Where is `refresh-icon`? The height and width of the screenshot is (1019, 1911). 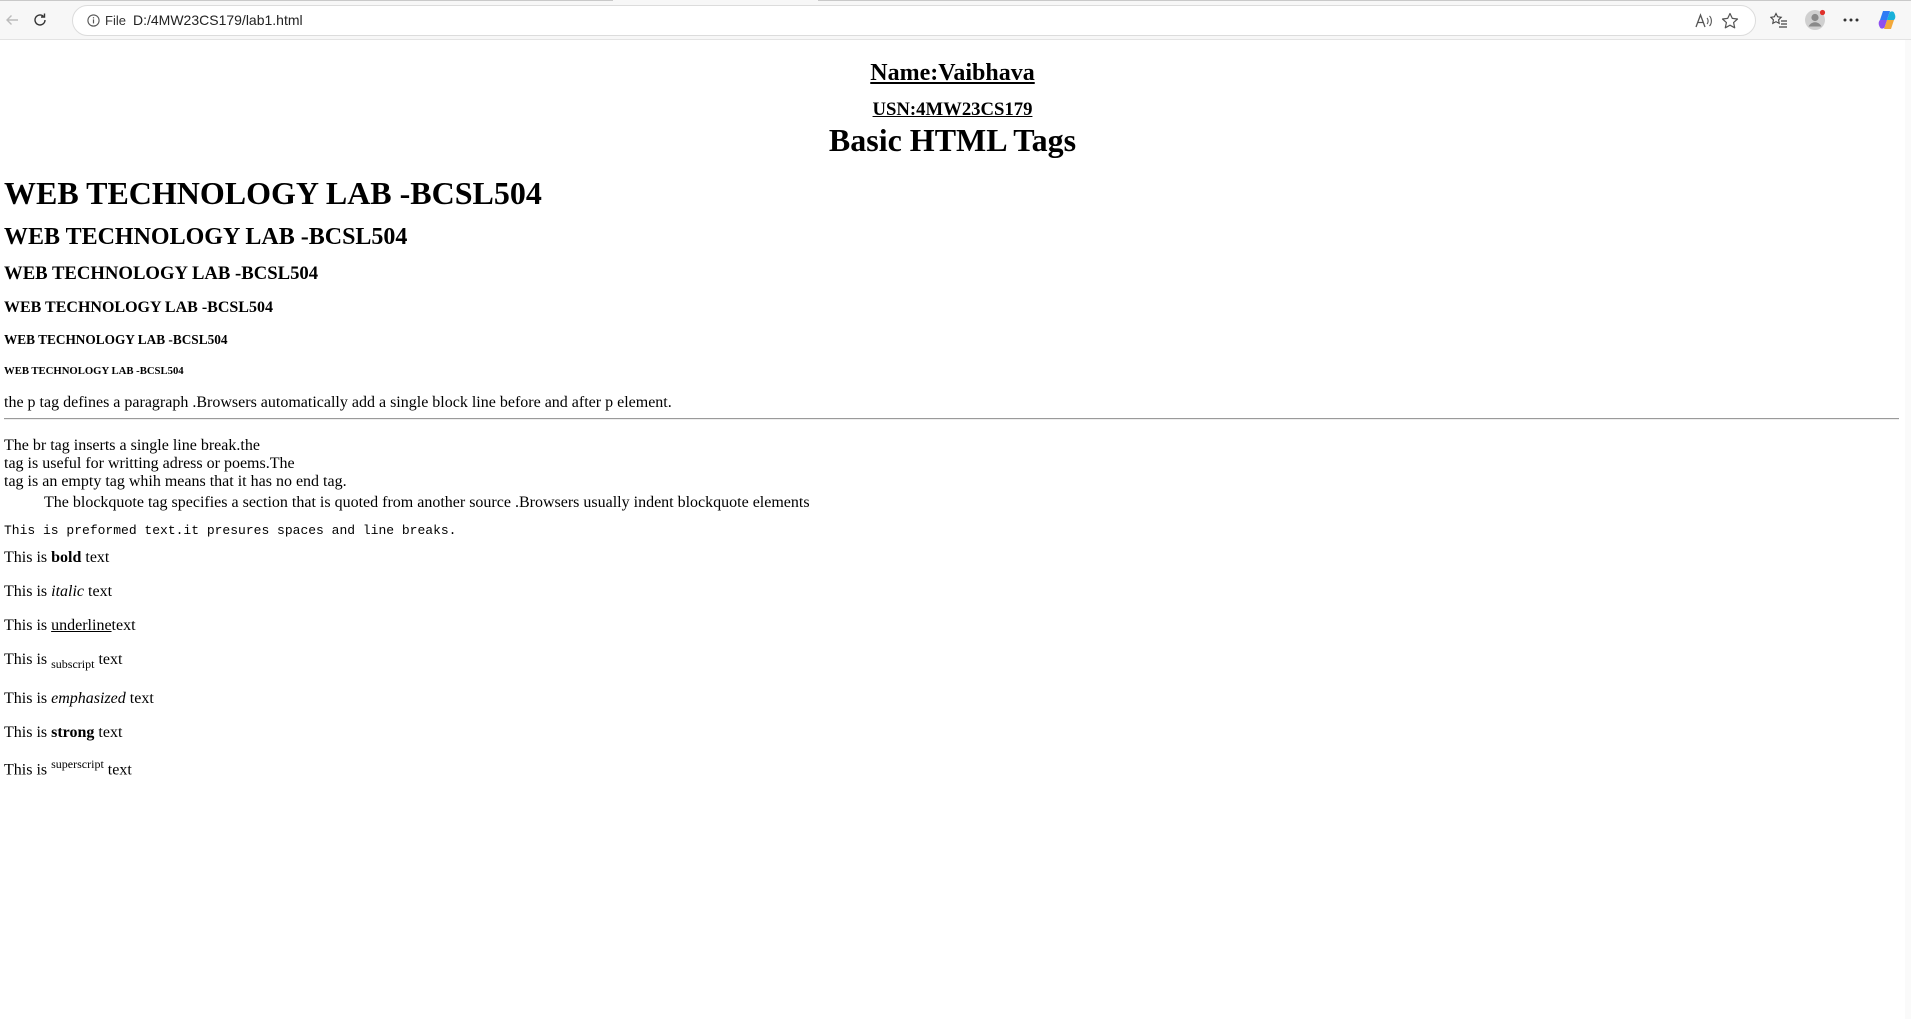
refresh-icon is located at coordinates (40, 19).